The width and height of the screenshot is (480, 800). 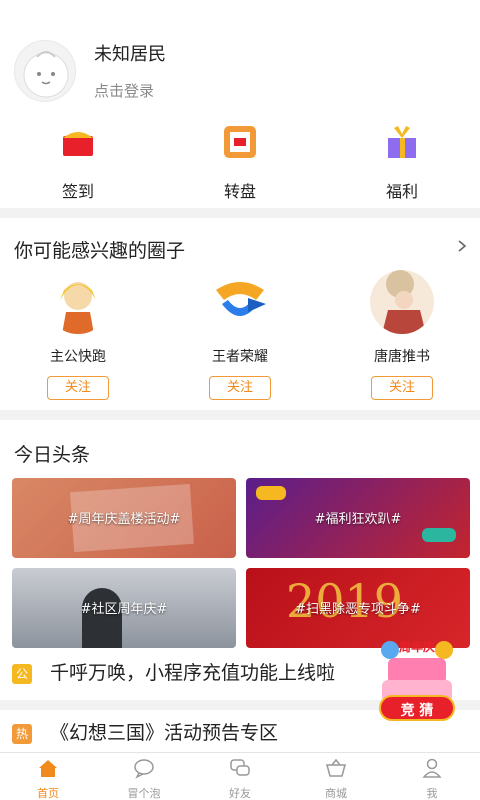 What do you see at coordinates (402, 164) in the screenshot?
I see `welfare-button: 福利` at bounding box center [402, 164].